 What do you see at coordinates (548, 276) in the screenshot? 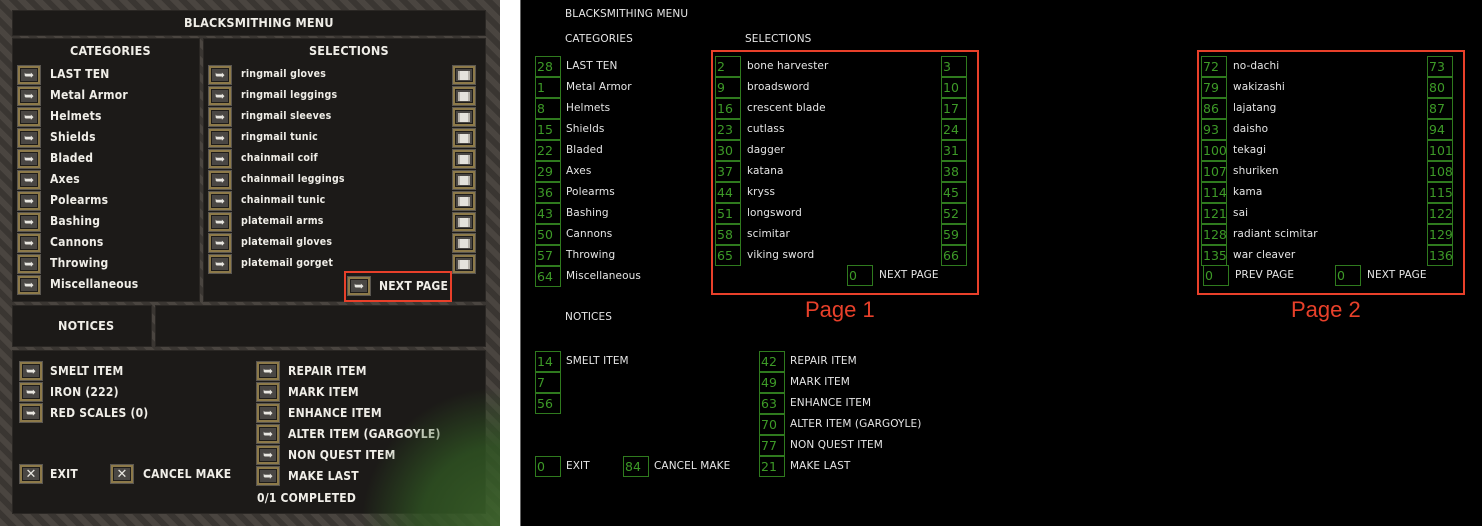
I see `map-category-id: 64` at bounding box center [548, 276].